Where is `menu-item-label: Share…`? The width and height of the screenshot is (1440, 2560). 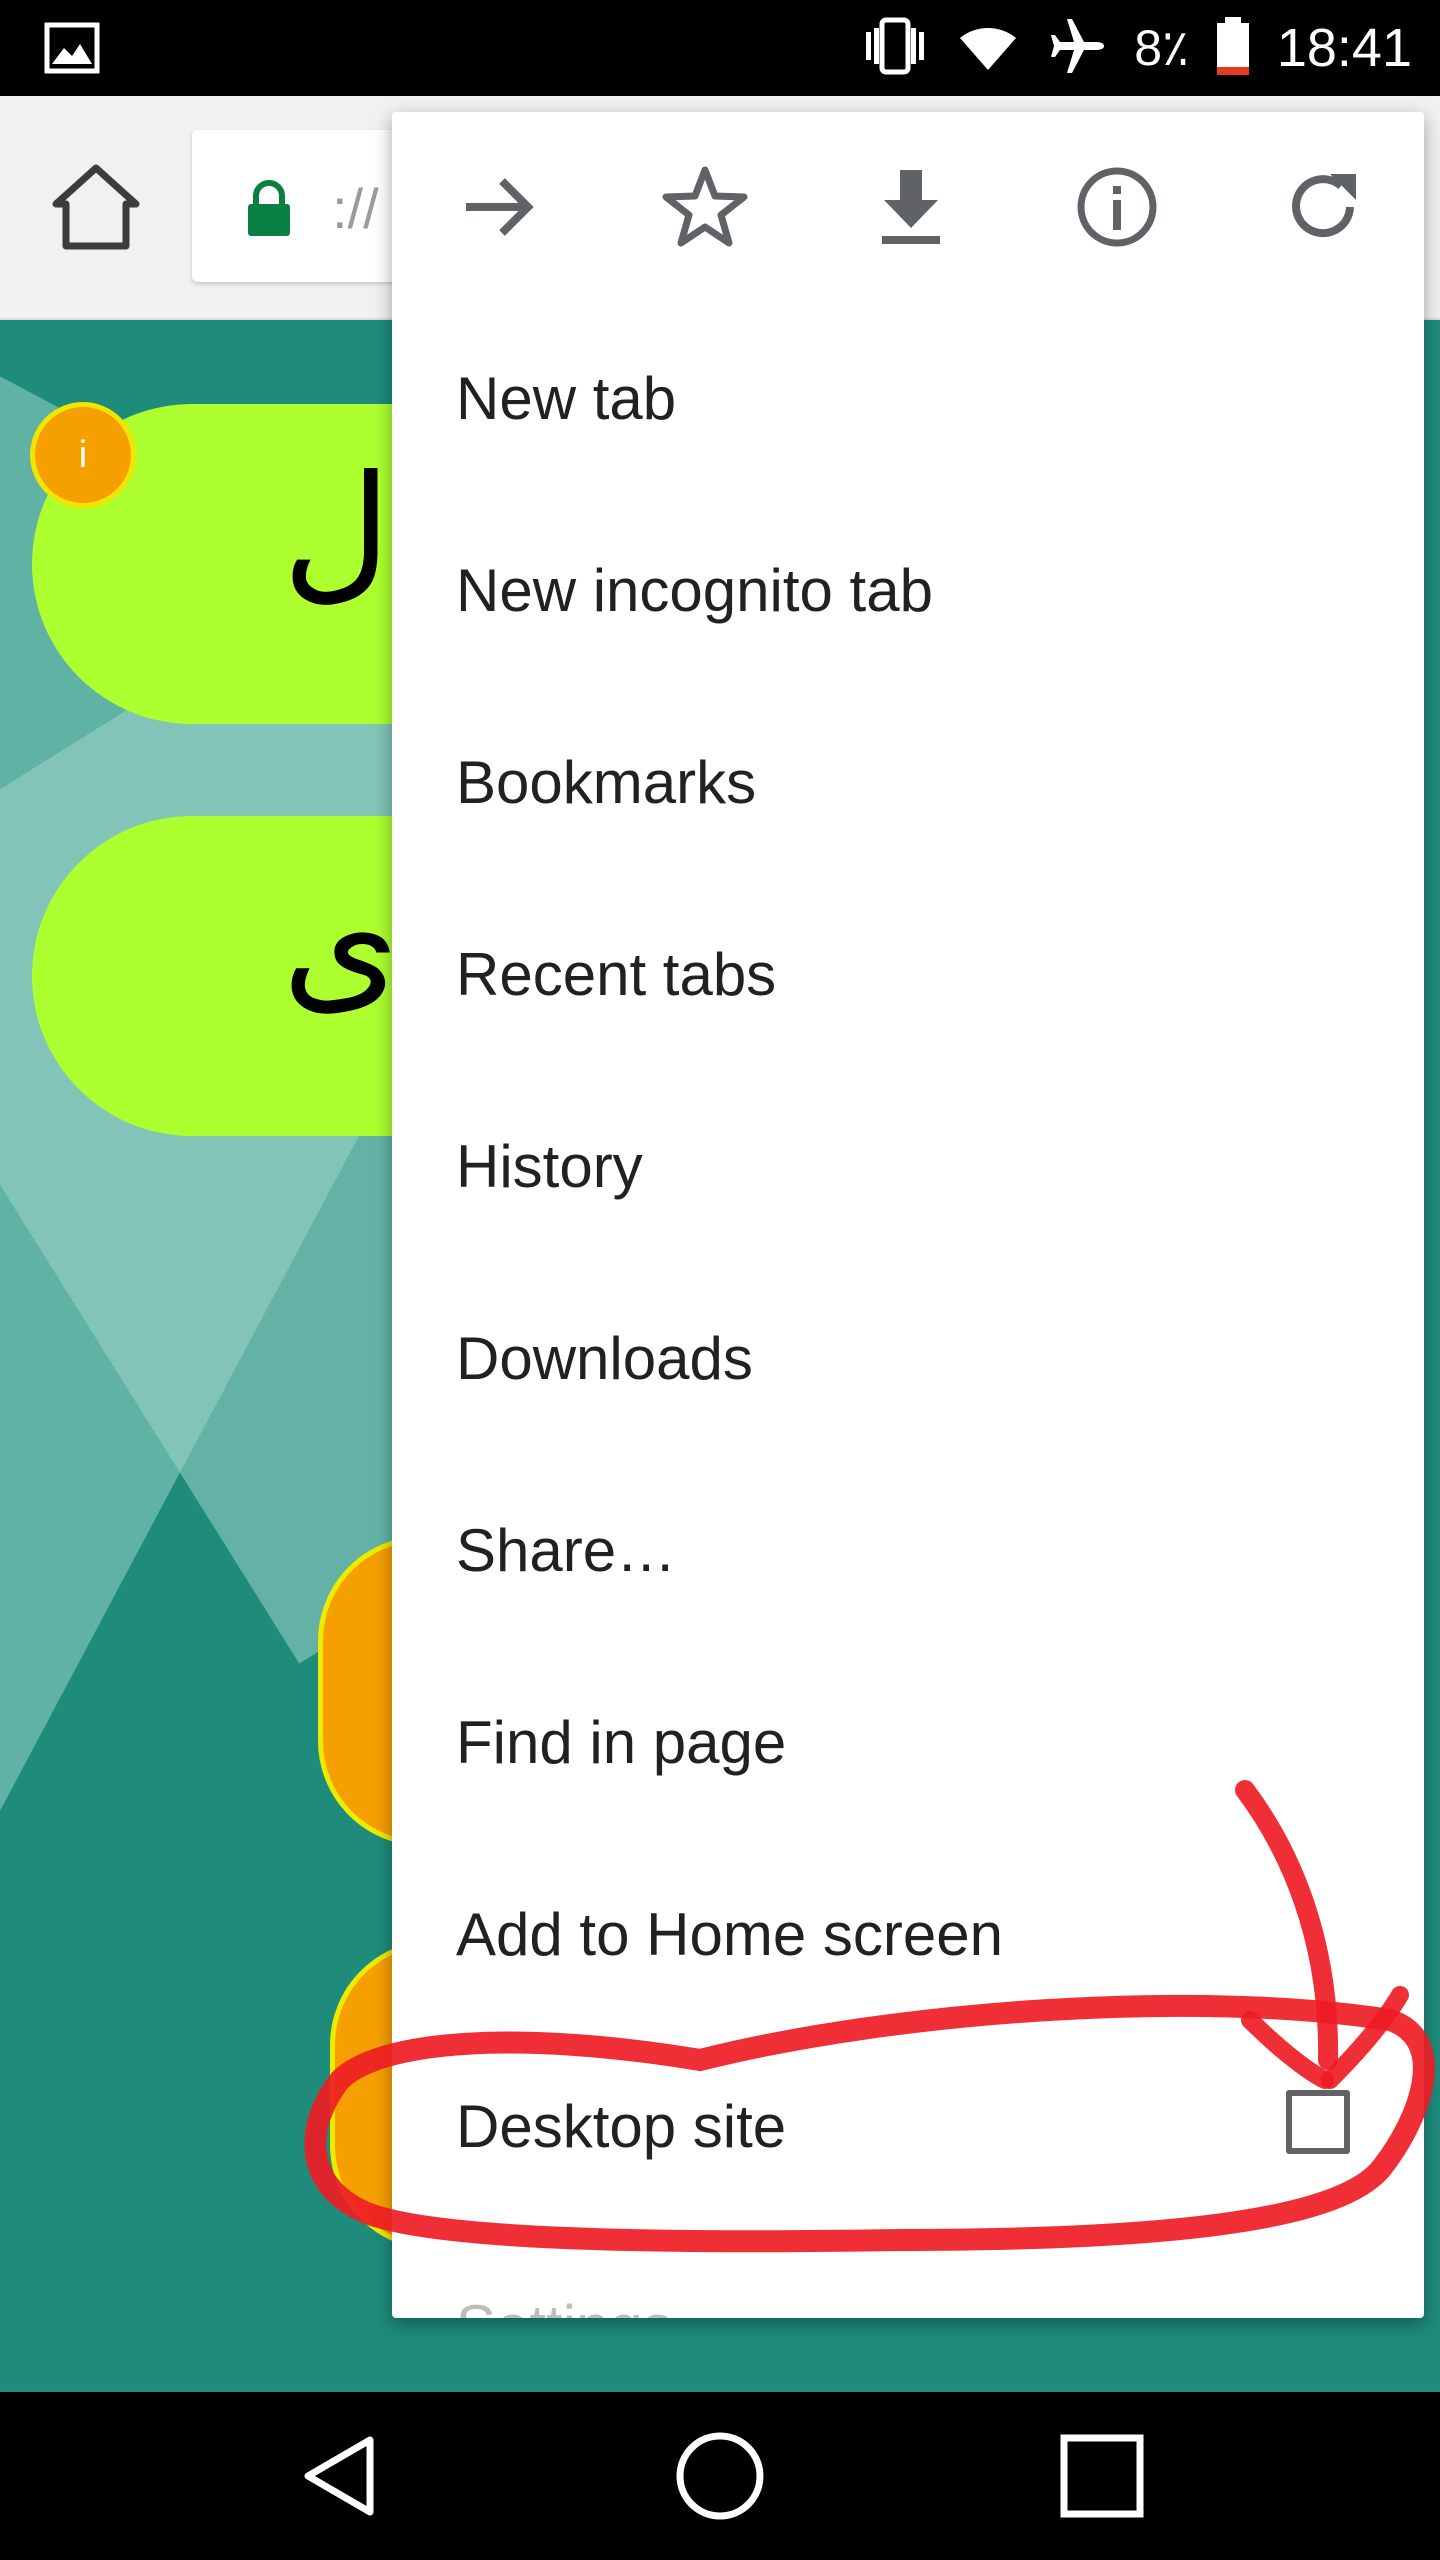
menu-item-label: Share… is located at coordinates (566, 1550).